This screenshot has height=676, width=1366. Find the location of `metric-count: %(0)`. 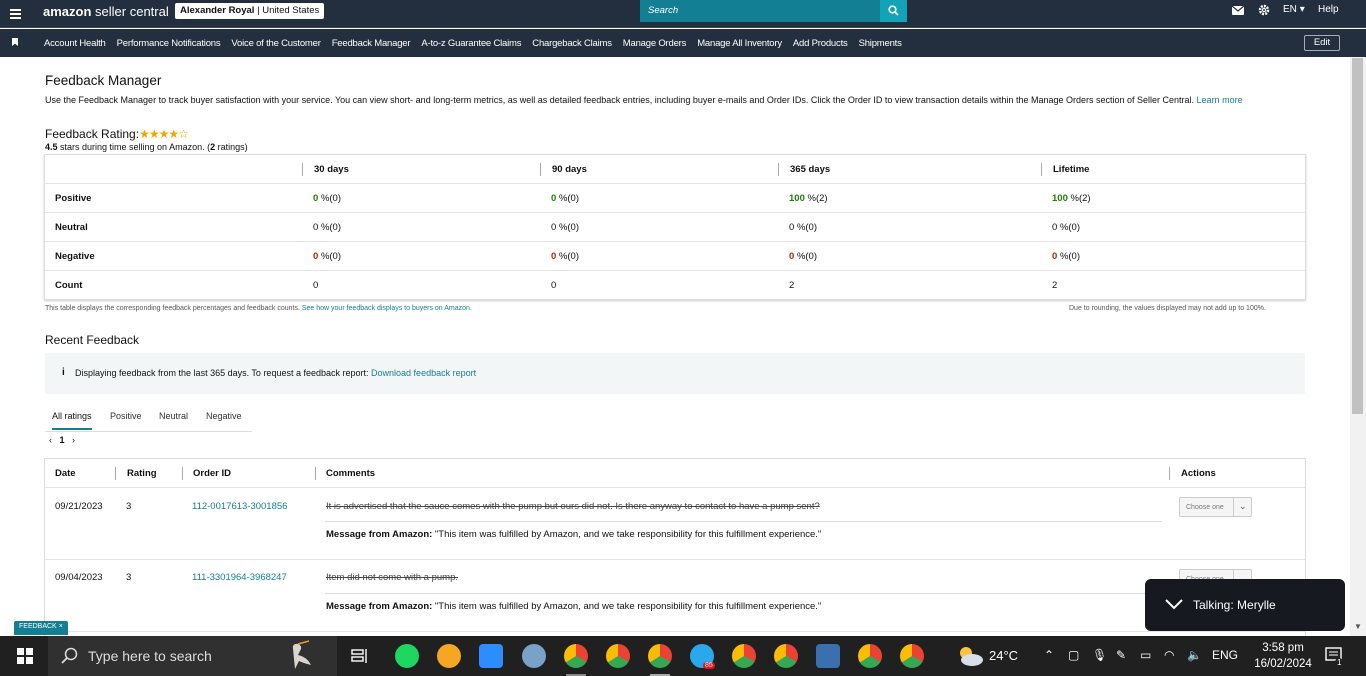

metric-count: %(0) is located at coordinates (806, 227).